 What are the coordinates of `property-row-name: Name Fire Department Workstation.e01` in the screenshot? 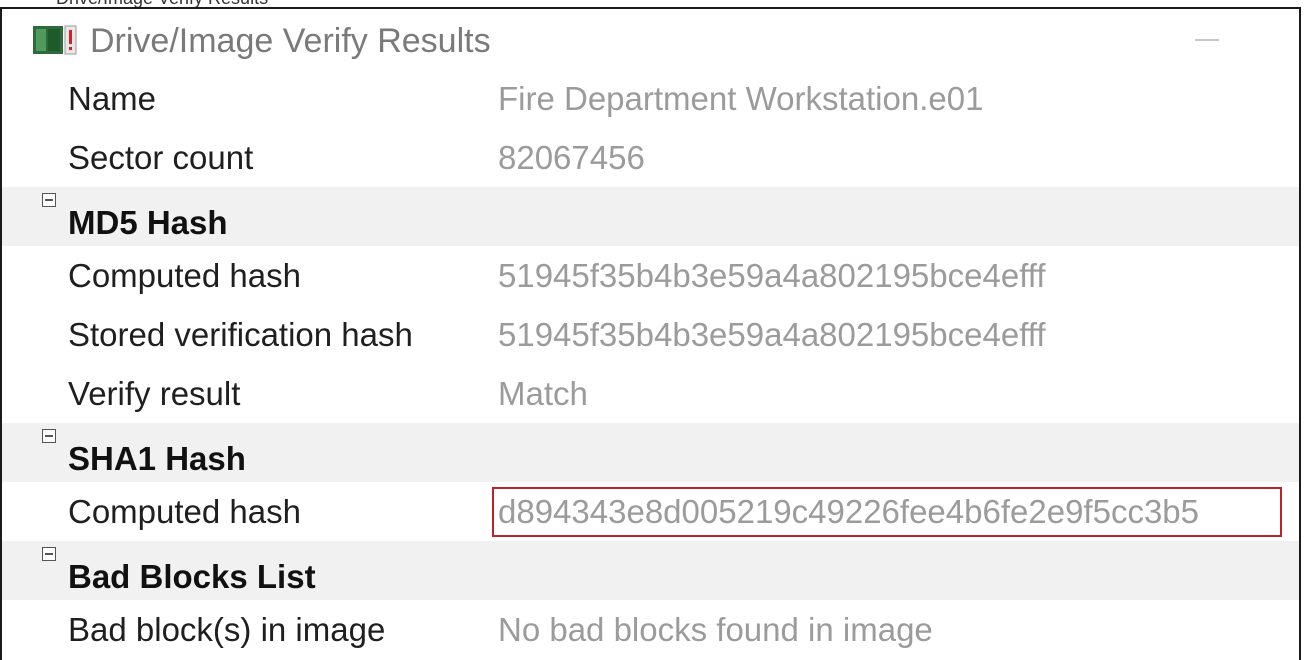 It's located at (650, 98).